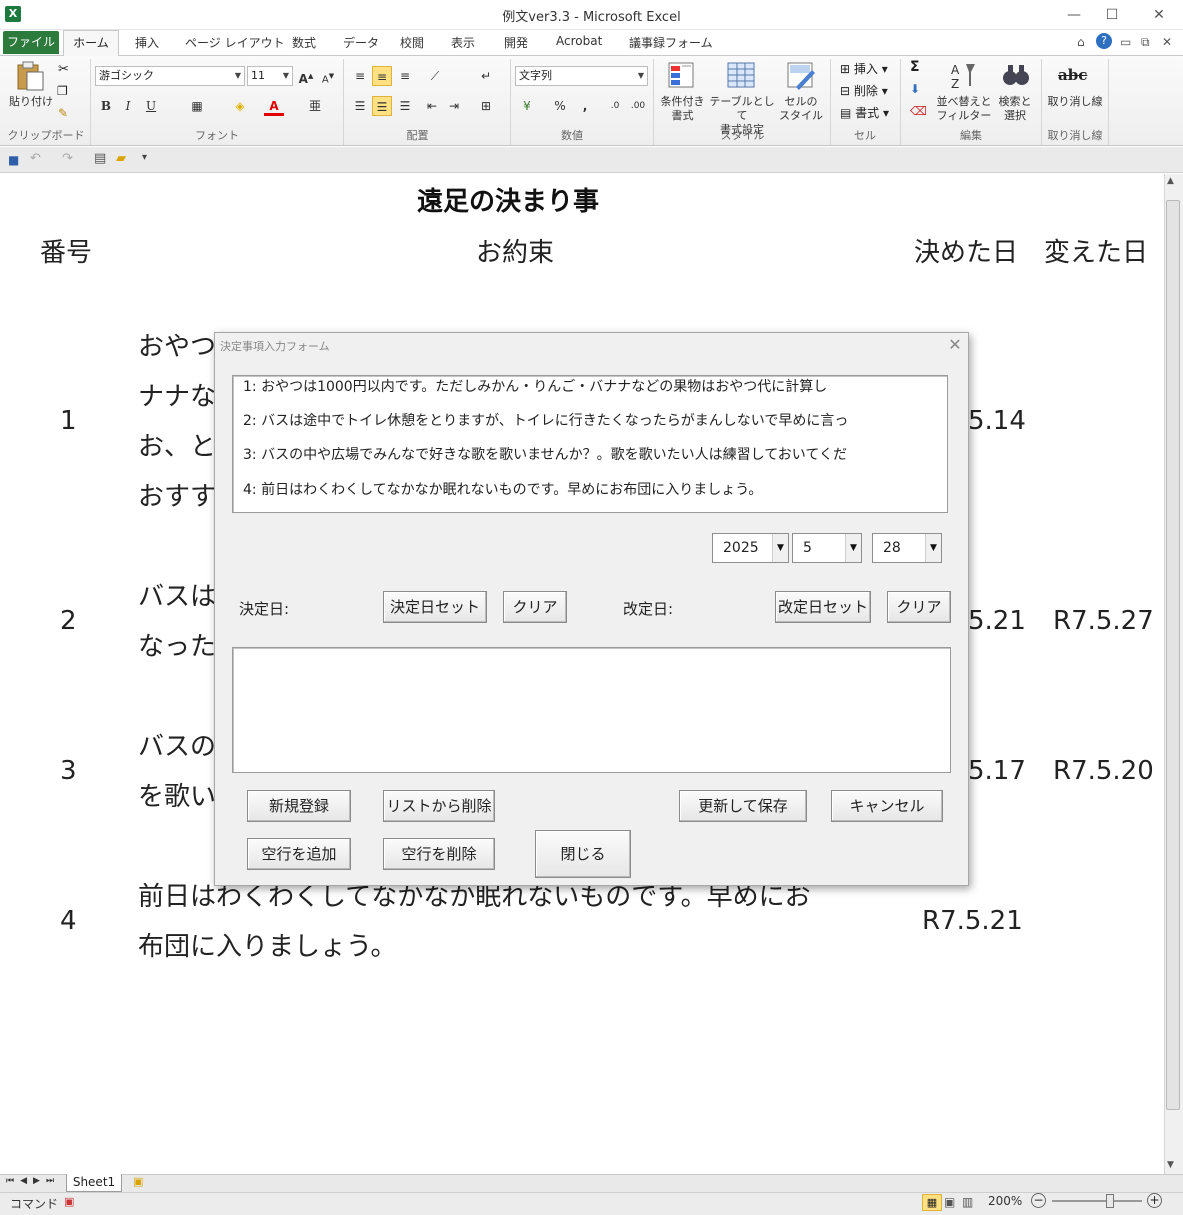  I want to click on sheet-nav-arrows-icon: ⏮◀▶⏭, so click(33, 1181).